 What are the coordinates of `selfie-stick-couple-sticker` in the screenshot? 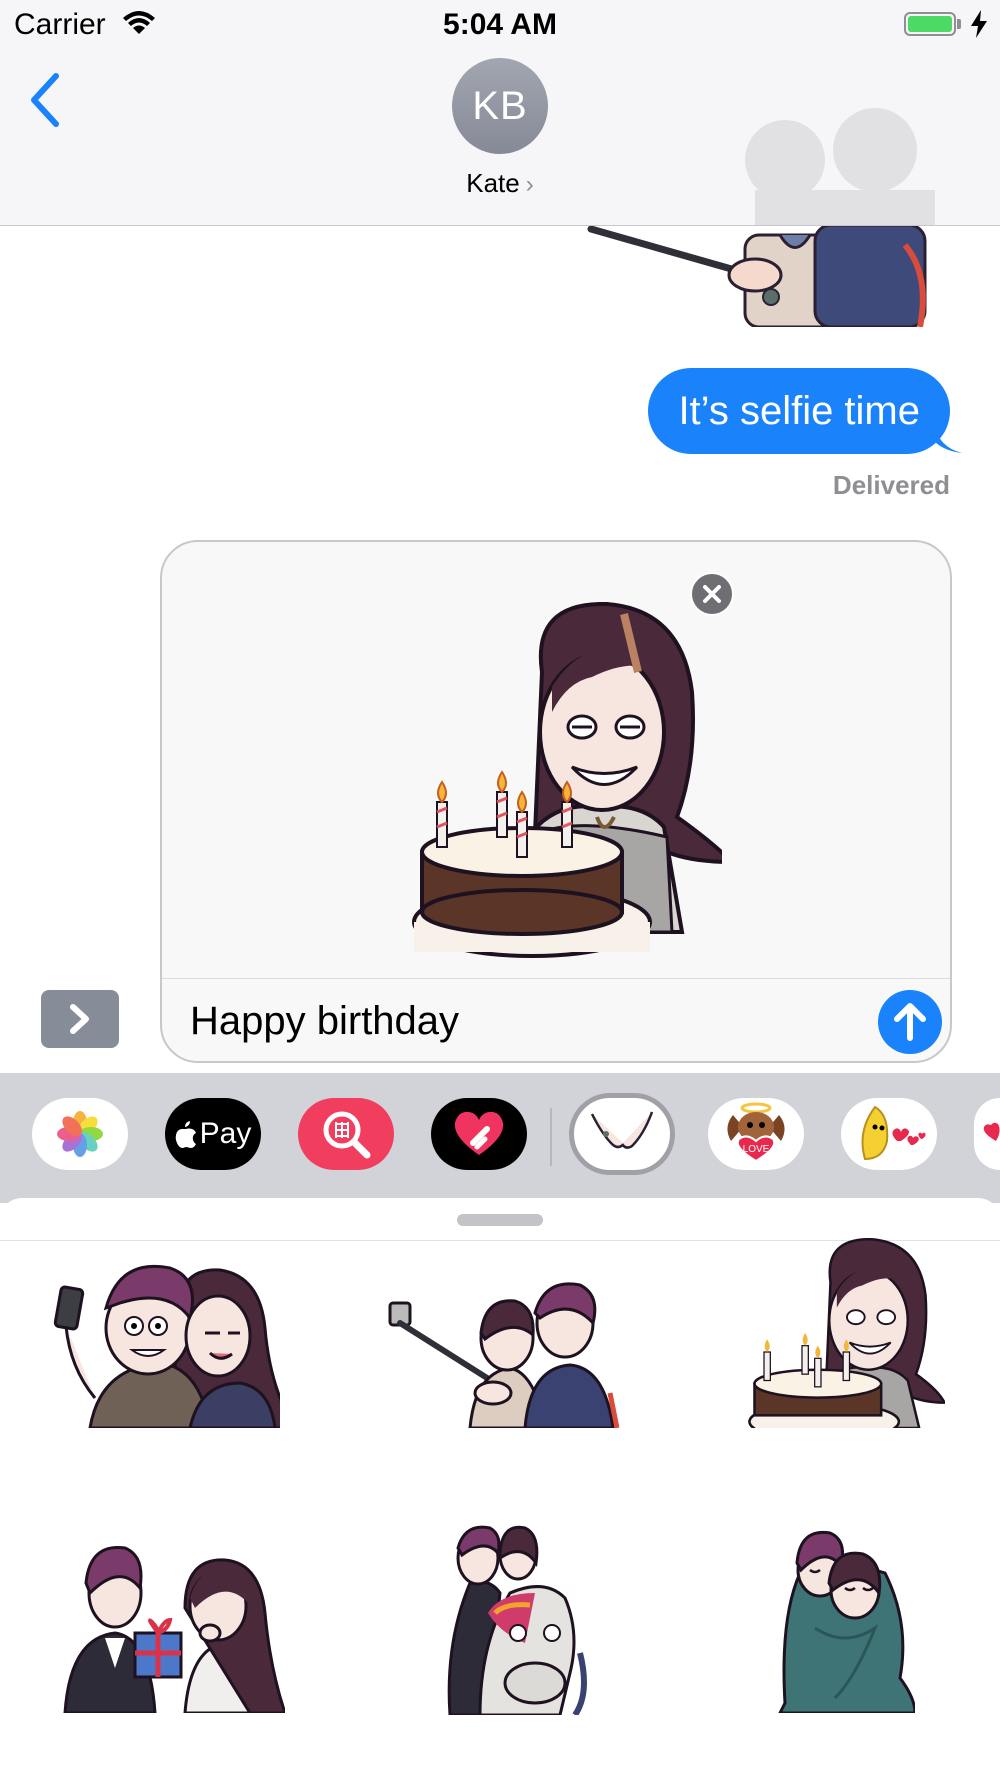 It's located at (505, 1350).